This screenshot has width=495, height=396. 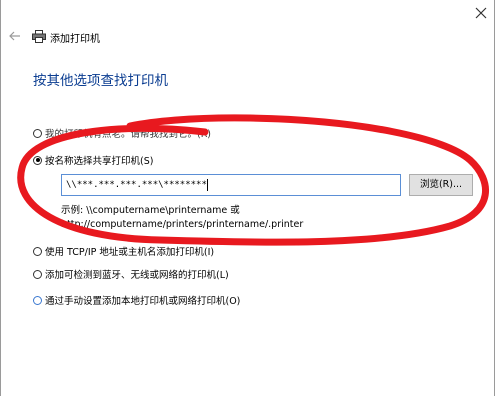 What do you see at coordinates (37, 133) in the screenshot?
I see `radio-old-printer` at bounding box center [37, 133].